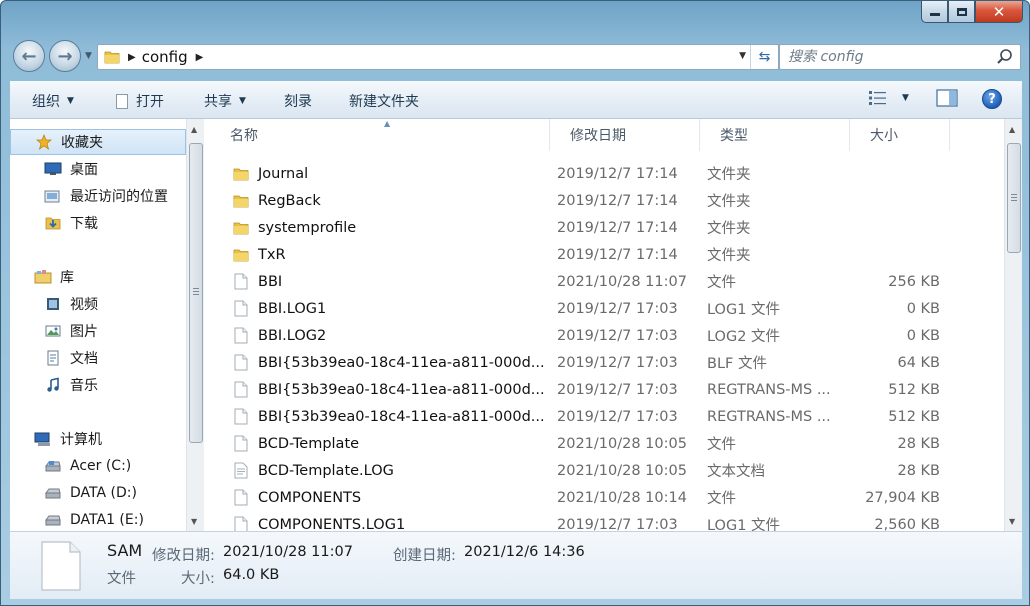 The image size is (1030, 606). Describe the element at coordinates (125, 550) in the screenshot. I see `selected-file-name: SAM` at that location.